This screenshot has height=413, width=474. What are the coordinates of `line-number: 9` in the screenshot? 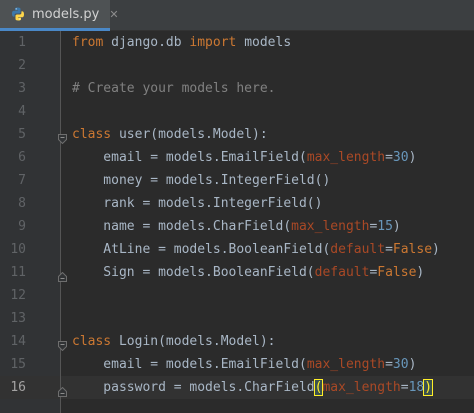 It's located at (22, 226).